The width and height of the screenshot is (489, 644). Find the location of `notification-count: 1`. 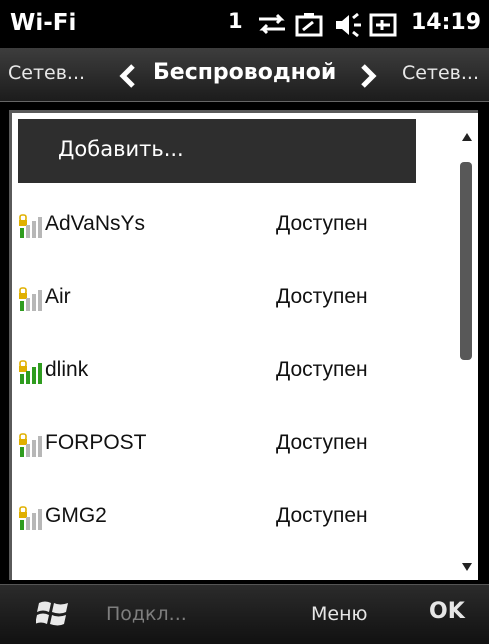

notification-count: 1 is located at coordinates (235, 21).